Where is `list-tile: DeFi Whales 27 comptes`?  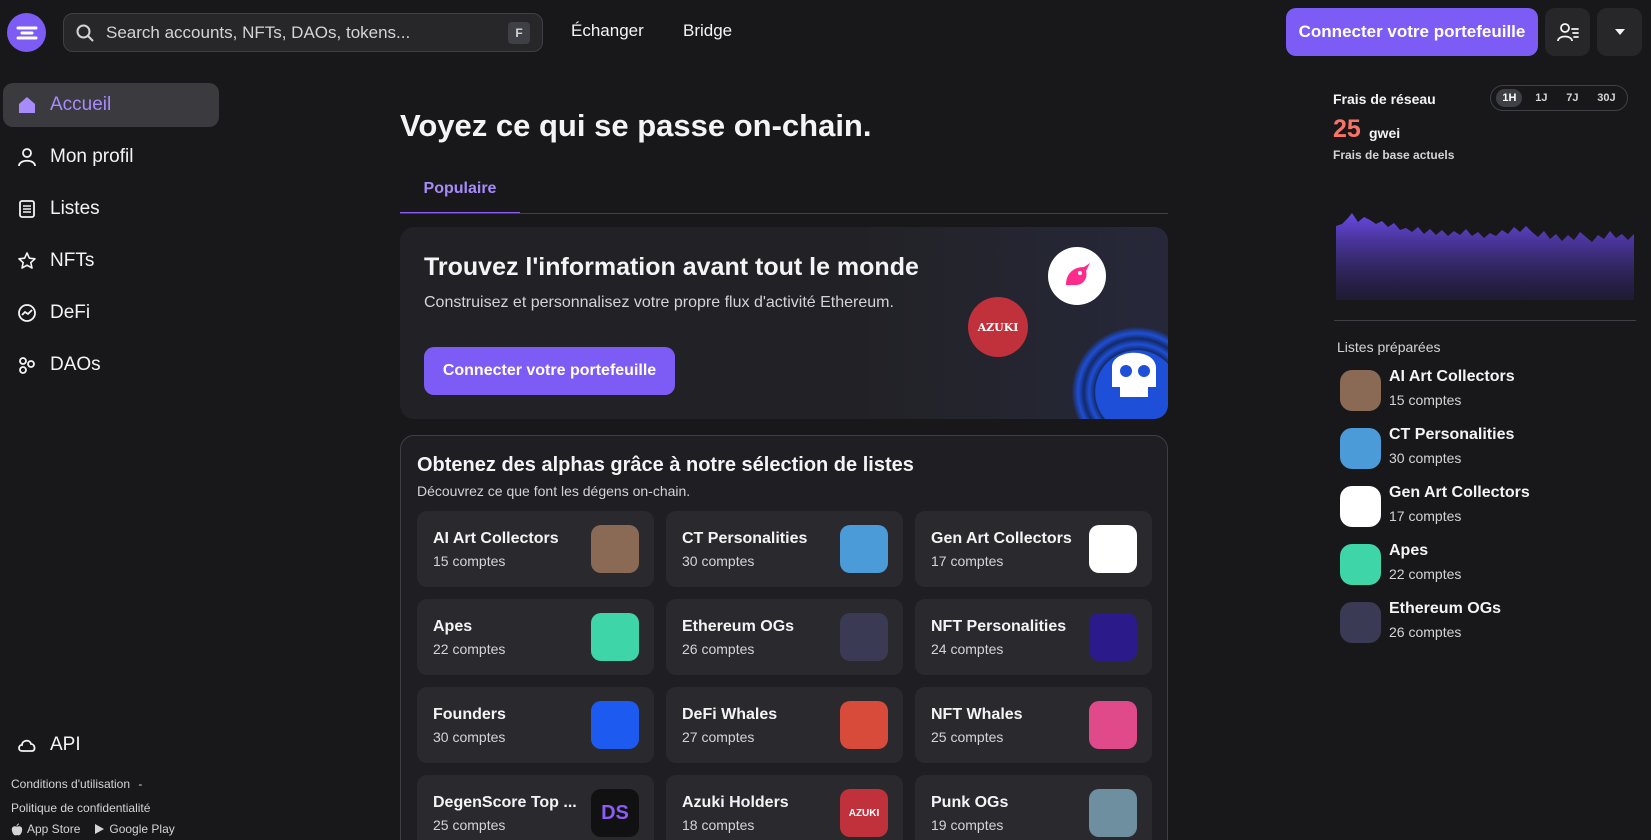
list-tile: DeFi Whales 27 comptes is located at coordinates (784, 725).